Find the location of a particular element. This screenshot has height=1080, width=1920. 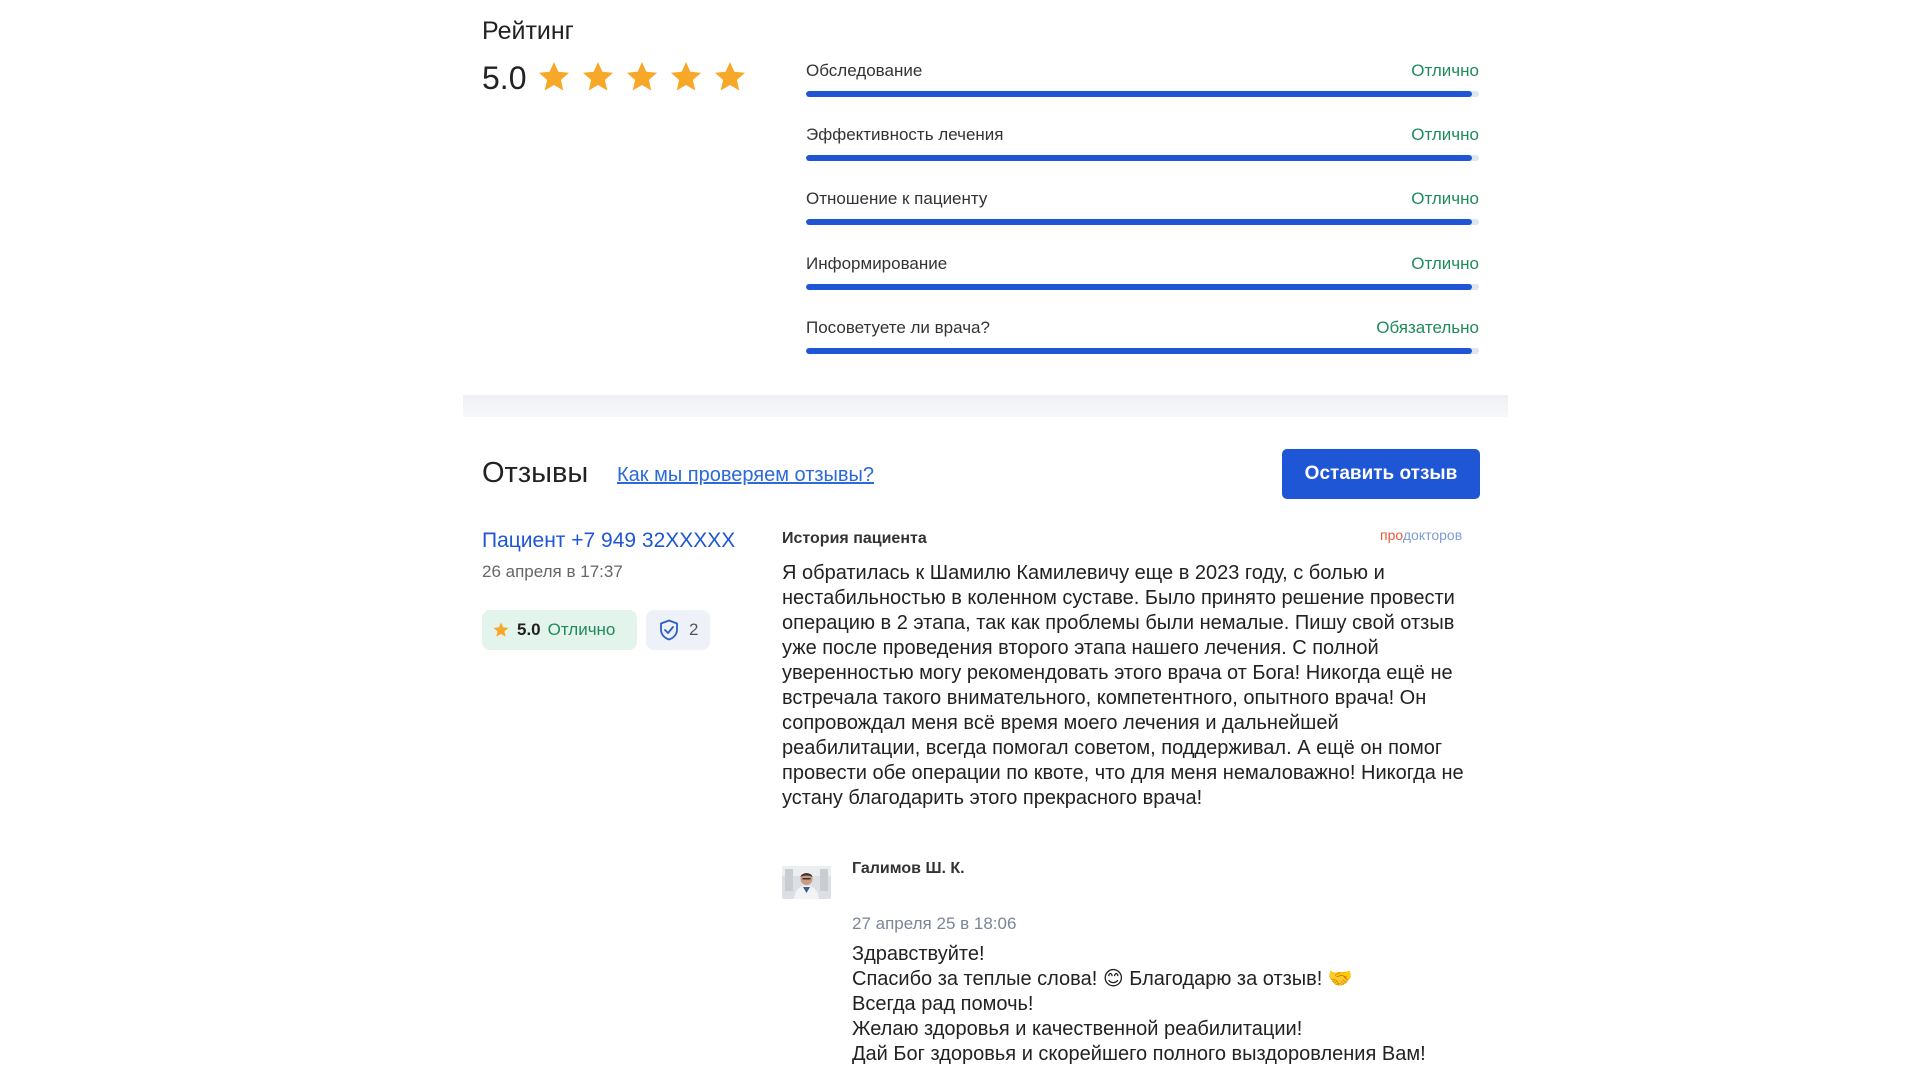

score-badge: 5.0 Отлично is located at coordinates (559, 630).